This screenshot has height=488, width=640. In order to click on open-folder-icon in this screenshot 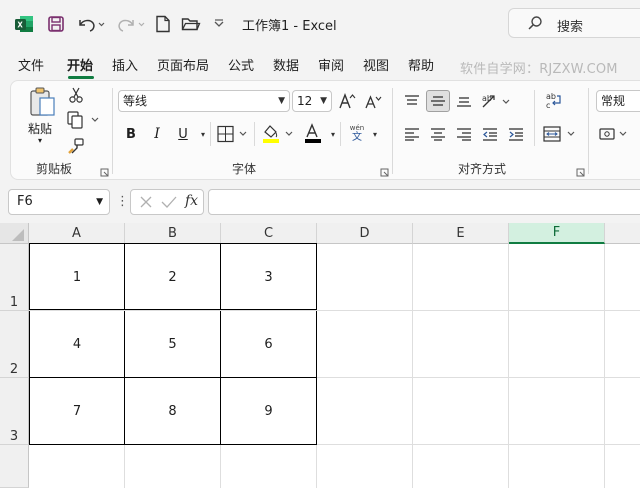, I will do `click(191, 24)`.